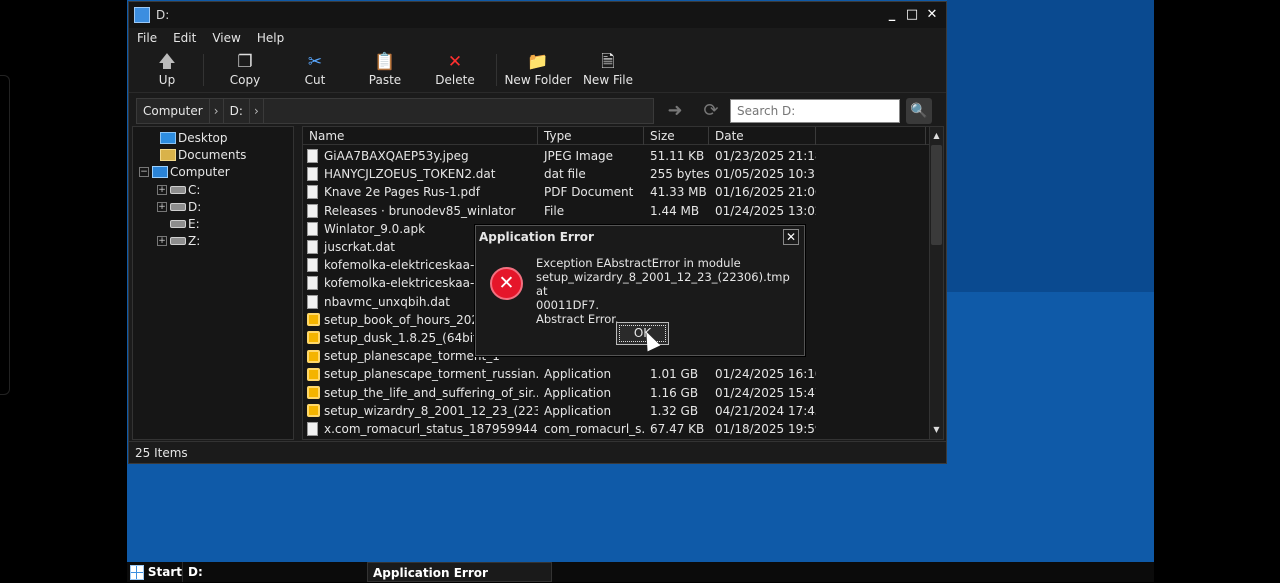 Image resolution: width=1280 pixels, height=583 pixels. Describe the element at coordinates (591, 136) in the screenshot. I see `column-type: Type` at that location.